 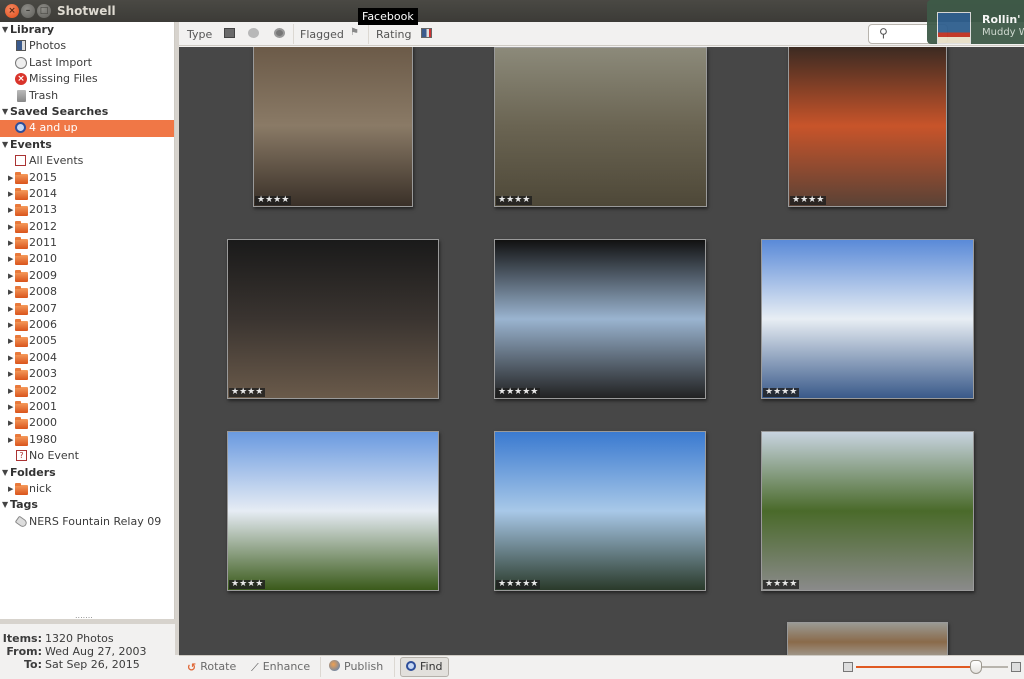 What do you see at coordinates (87, 456) in the screenshot?
I see `sidebar-item-no-event: ? No Event` at bounding box center [87, 456].